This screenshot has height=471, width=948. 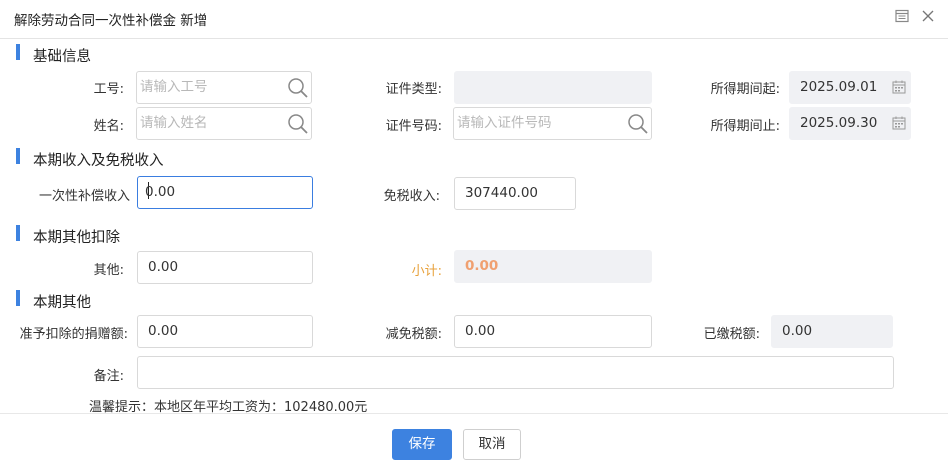 I want to click on subtotal-label: 小计:, so click(x=426, y=271).